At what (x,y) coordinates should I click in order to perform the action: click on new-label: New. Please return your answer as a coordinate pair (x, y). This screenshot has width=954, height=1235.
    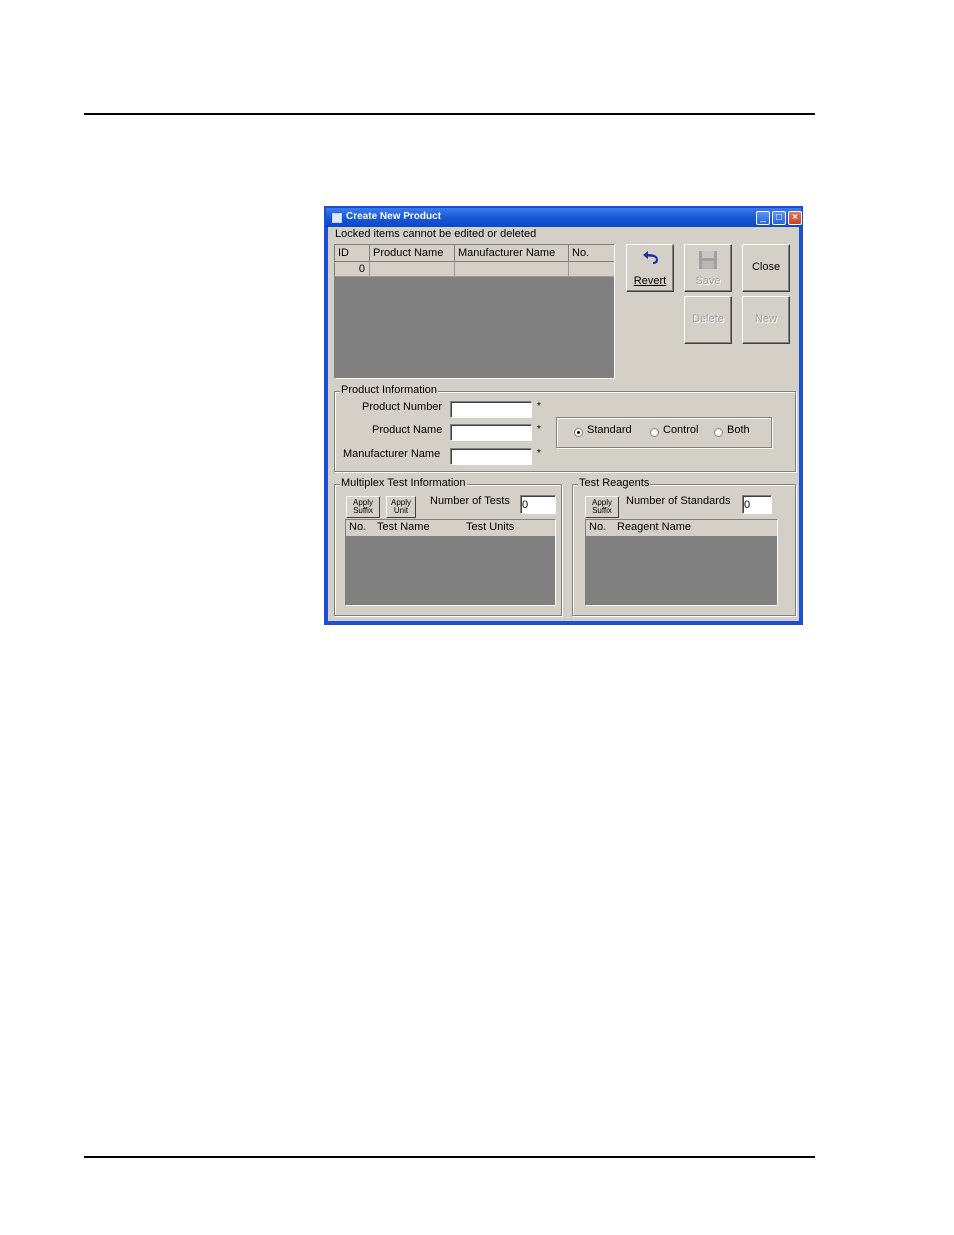
    Looking at the image, I should click on (765, 319).